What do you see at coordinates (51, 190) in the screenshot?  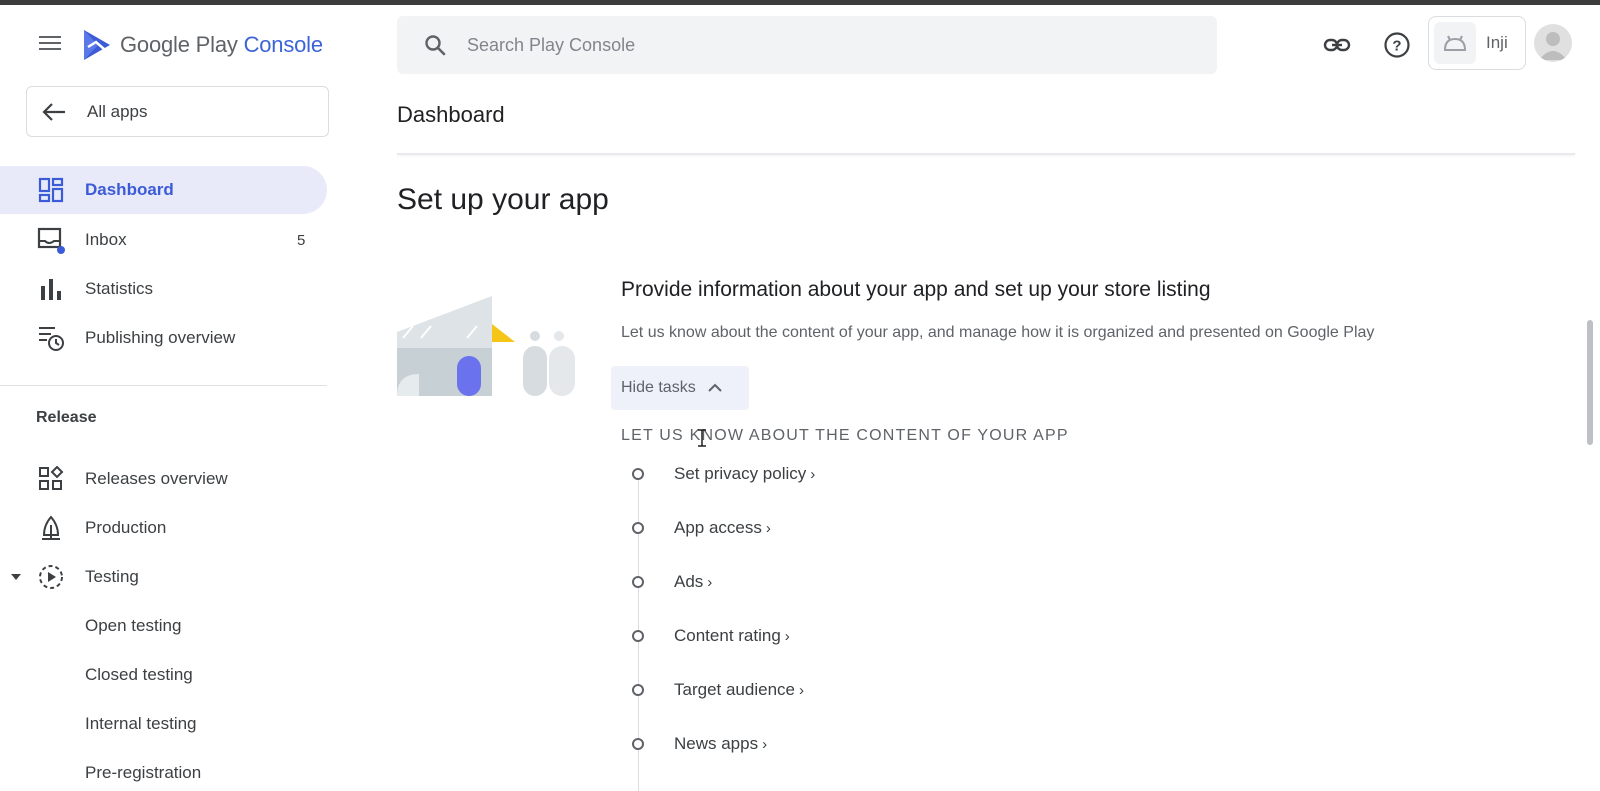 I see `dashboard-icon` at bounding box center [51, 190].